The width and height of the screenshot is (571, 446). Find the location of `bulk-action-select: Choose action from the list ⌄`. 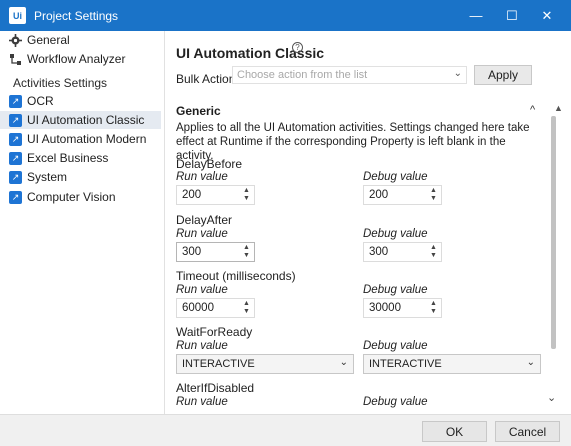

bulk-action-select: Choose action from the list ⌄ is located at coordinates (349, 75).